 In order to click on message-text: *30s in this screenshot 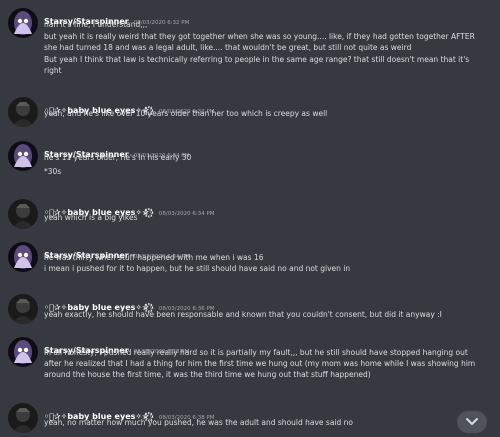, I will do `click(53, 171)`.